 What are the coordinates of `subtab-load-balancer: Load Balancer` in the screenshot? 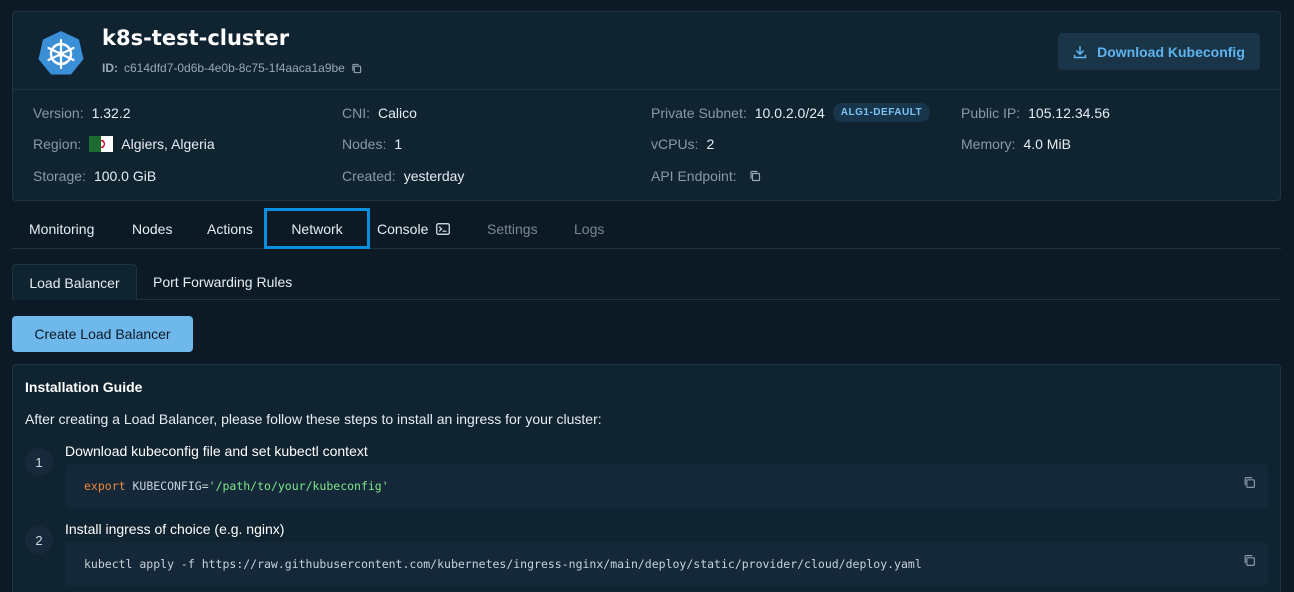 It's located at (74, 282).